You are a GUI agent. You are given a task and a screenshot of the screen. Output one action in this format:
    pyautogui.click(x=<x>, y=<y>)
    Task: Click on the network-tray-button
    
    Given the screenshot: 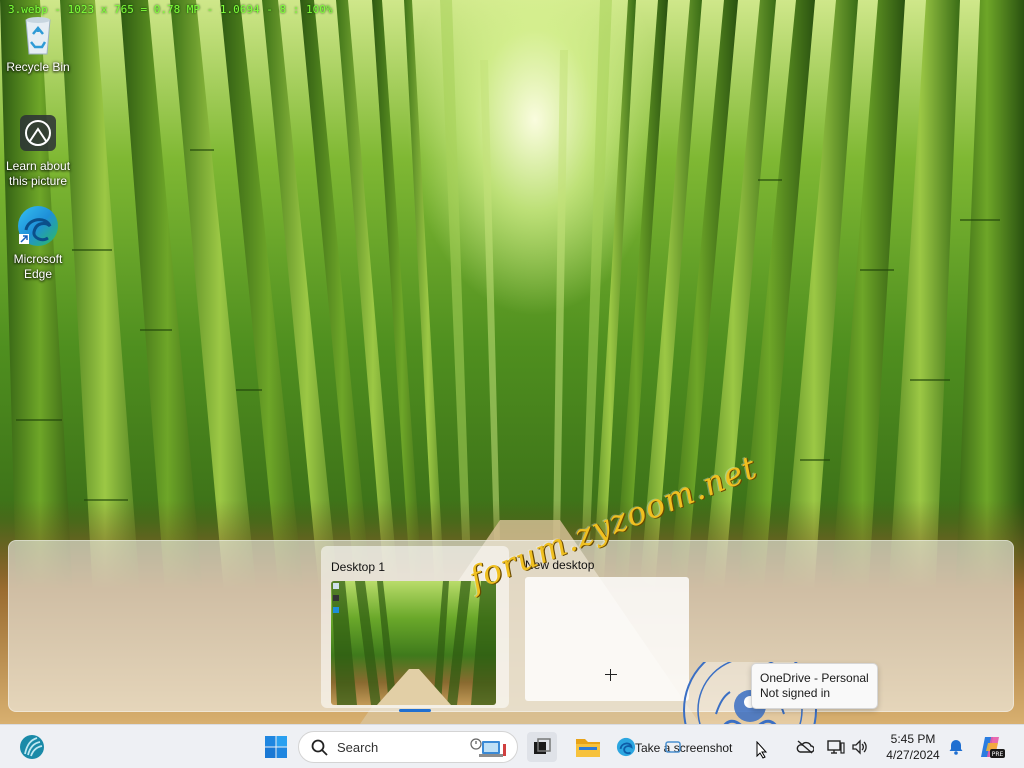 What is the action you would take?
    pyautogui.click(x=836, y=746)
    